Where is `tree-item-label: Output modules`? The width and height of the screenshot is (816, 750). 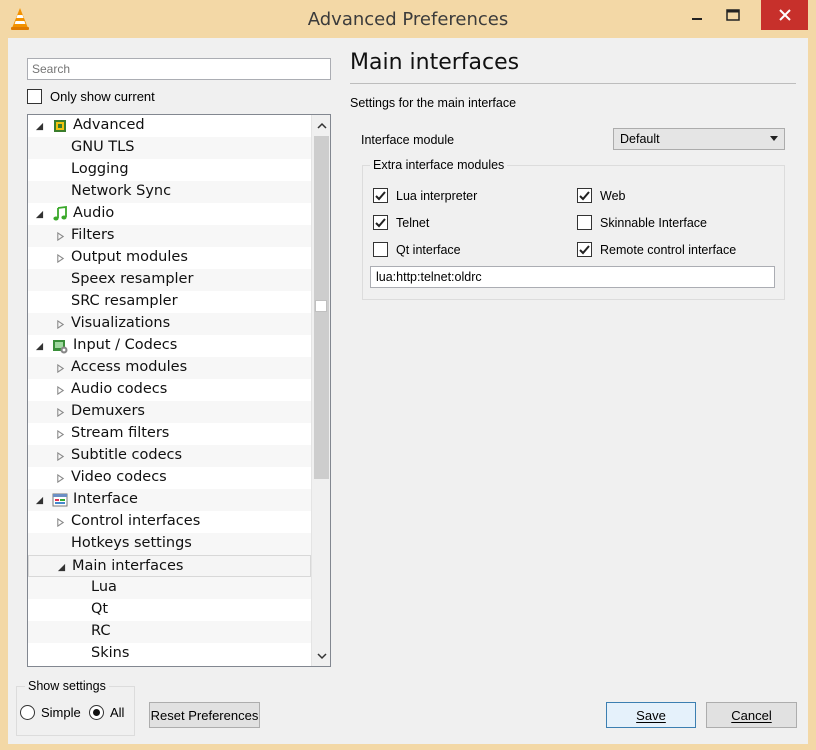
tree-item-label: Output modules is located at coordinates (129, 257).